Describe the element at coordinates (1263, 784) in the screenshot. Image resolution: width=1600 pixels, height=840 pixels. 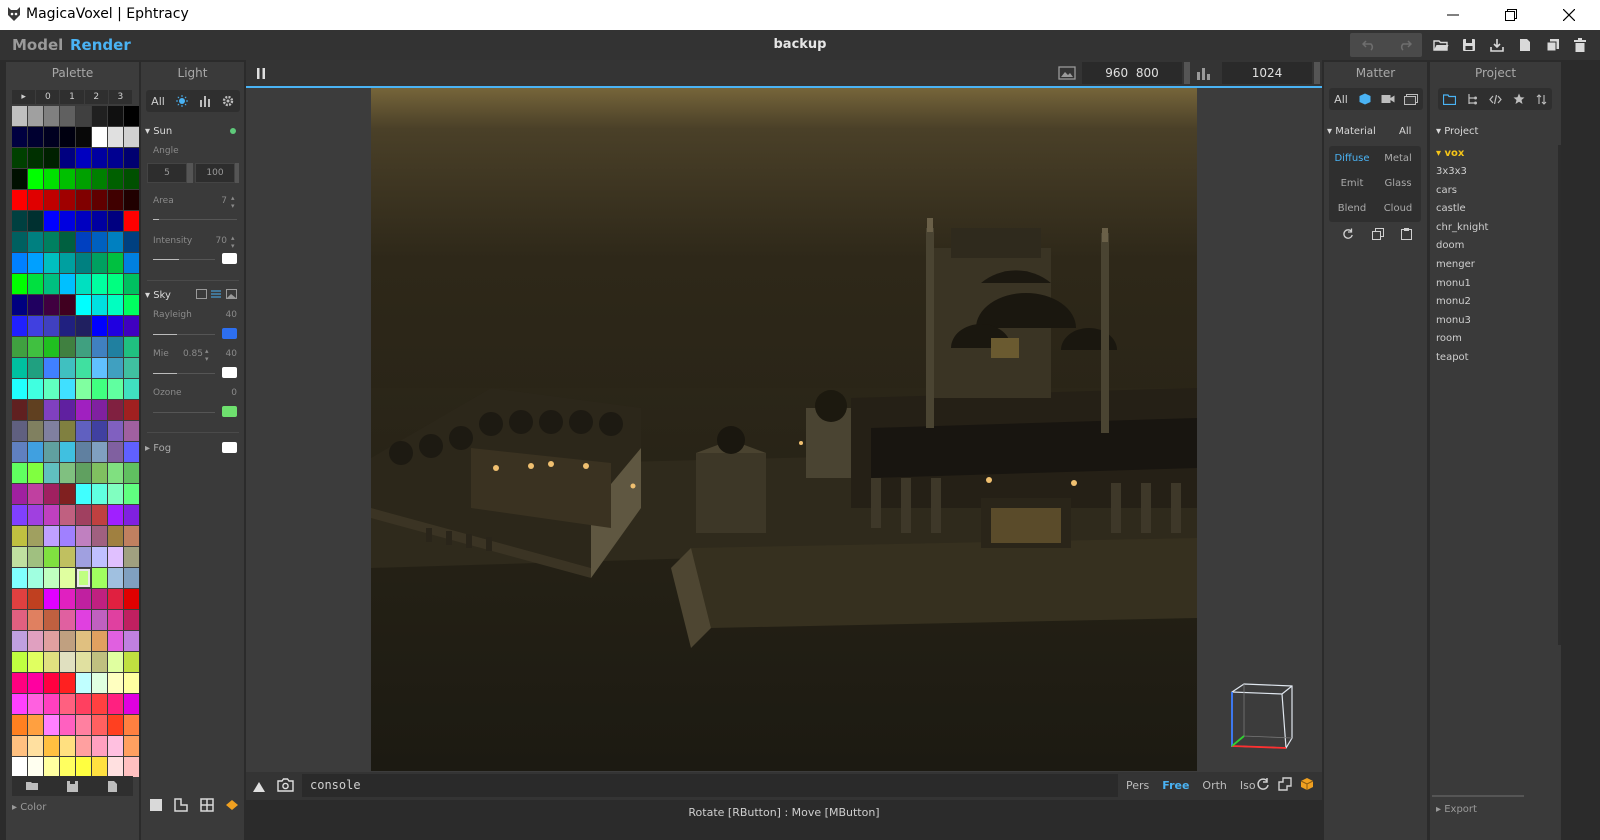
I see `reset-view-icon` at that location.